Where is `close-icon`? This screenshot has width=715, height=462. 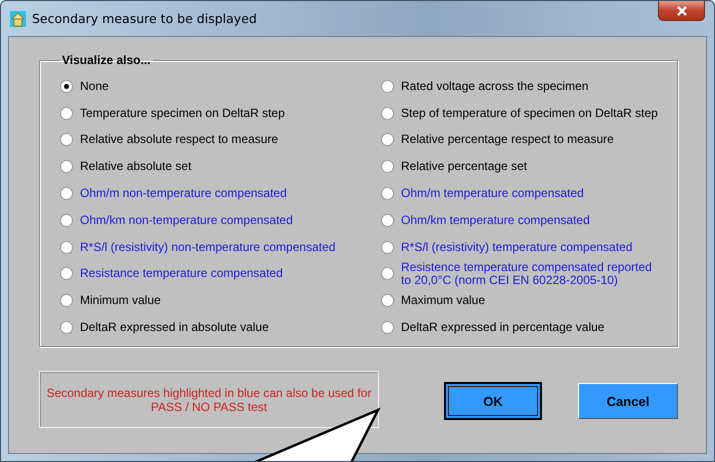
close-icon is located at coordinates (682, 11).